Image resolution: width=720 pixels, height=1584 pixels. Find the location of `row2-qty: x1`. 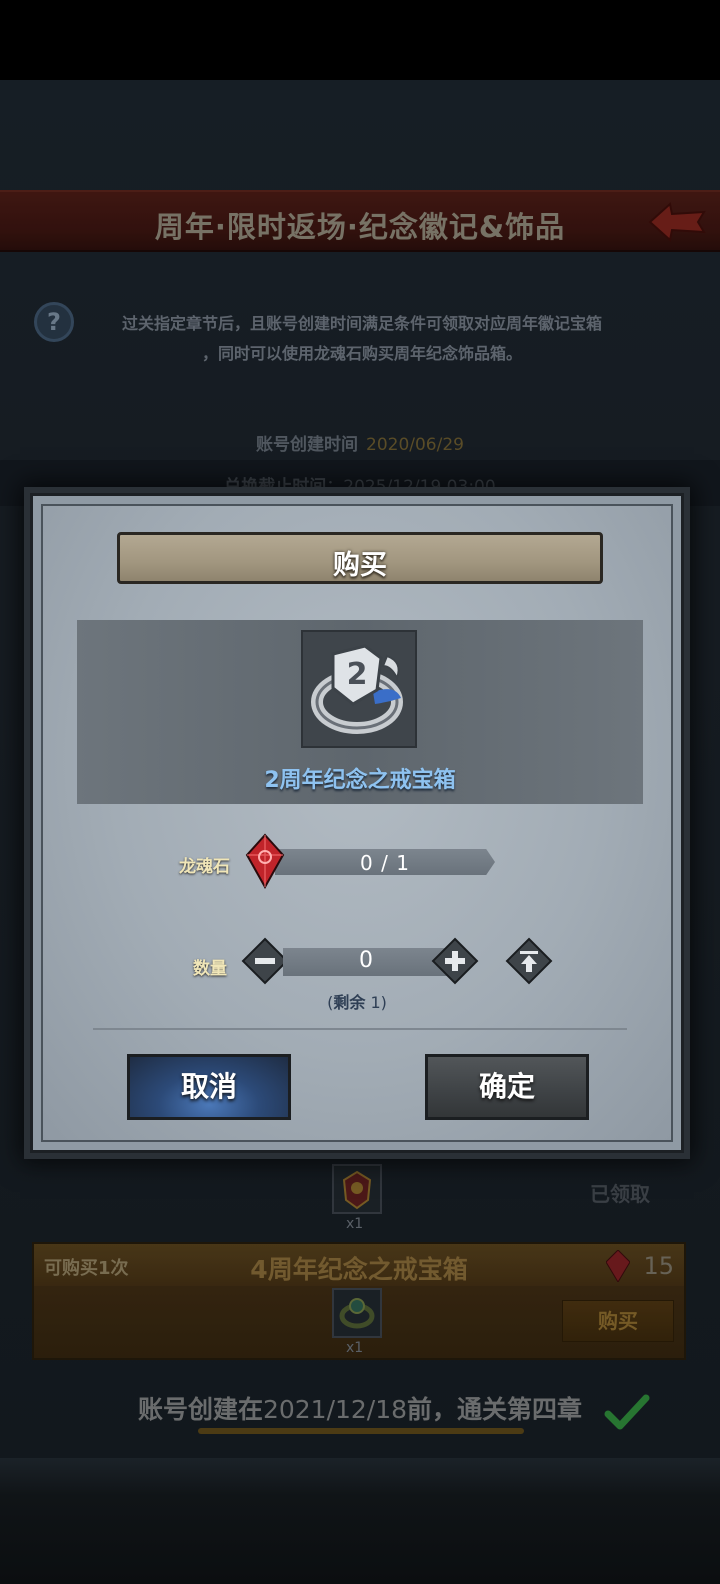

row2-qty: x1 is located at coordinates (355, 1348).